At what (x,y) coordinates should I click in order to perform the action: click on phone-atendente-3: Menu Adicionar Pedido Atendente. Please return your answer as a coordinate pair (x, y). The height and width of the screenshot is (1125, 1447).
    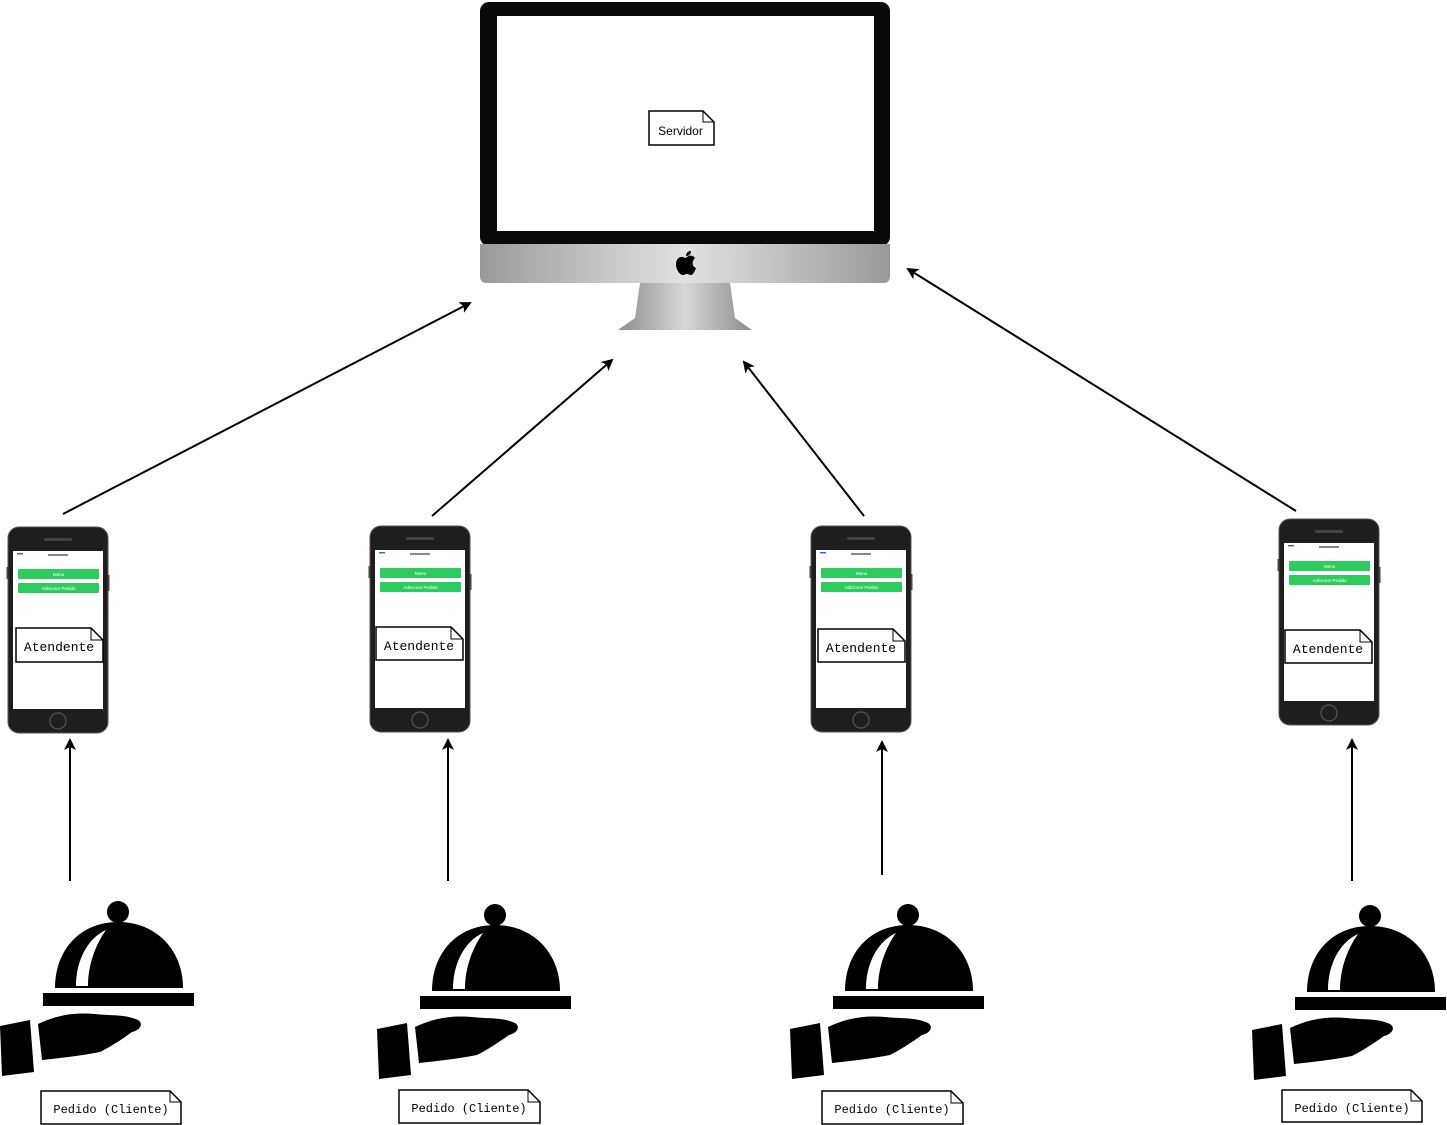
    Looking at the image, I should click on (861, 629).